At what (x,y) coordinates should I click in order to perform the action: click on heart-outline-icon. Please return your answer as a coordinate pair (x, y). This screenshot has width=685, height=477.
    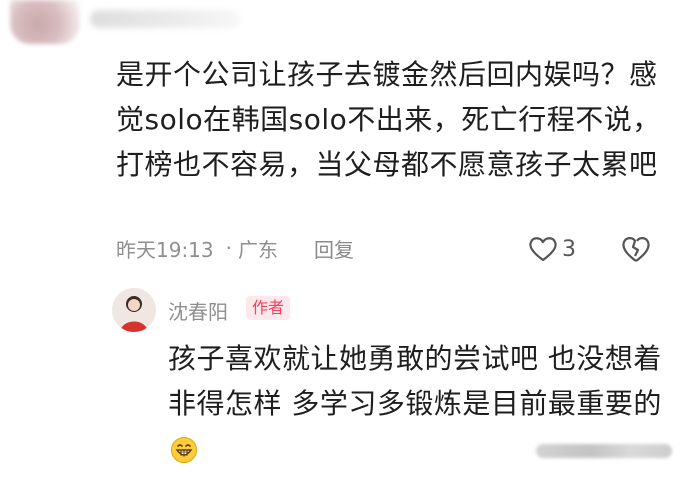
    Looking at the image, I should click on (543, 249).